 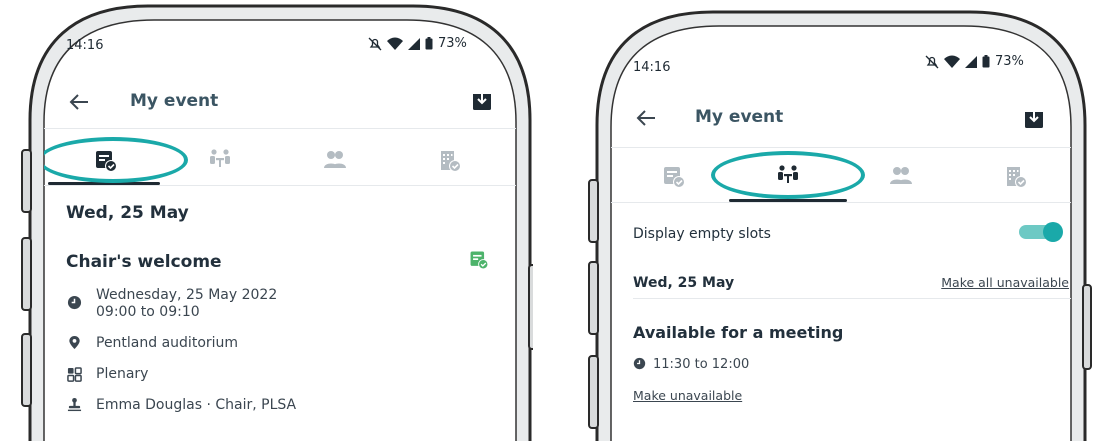 What do you see at coordinates (687, 395) in the screenshot?
I see `make-unavailable-link: Make unavailable` at bounding box center [687, 395].